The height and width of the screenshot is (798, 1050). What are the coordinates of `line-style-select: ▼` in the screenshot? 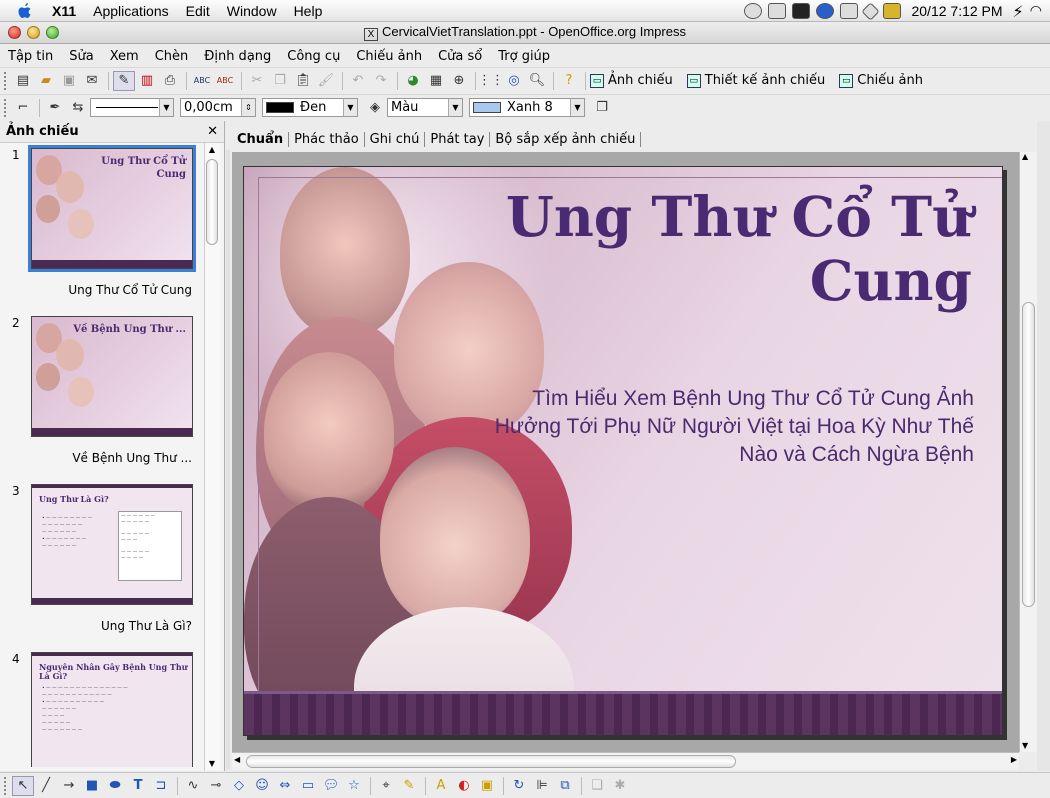 It's located at (132, 107).